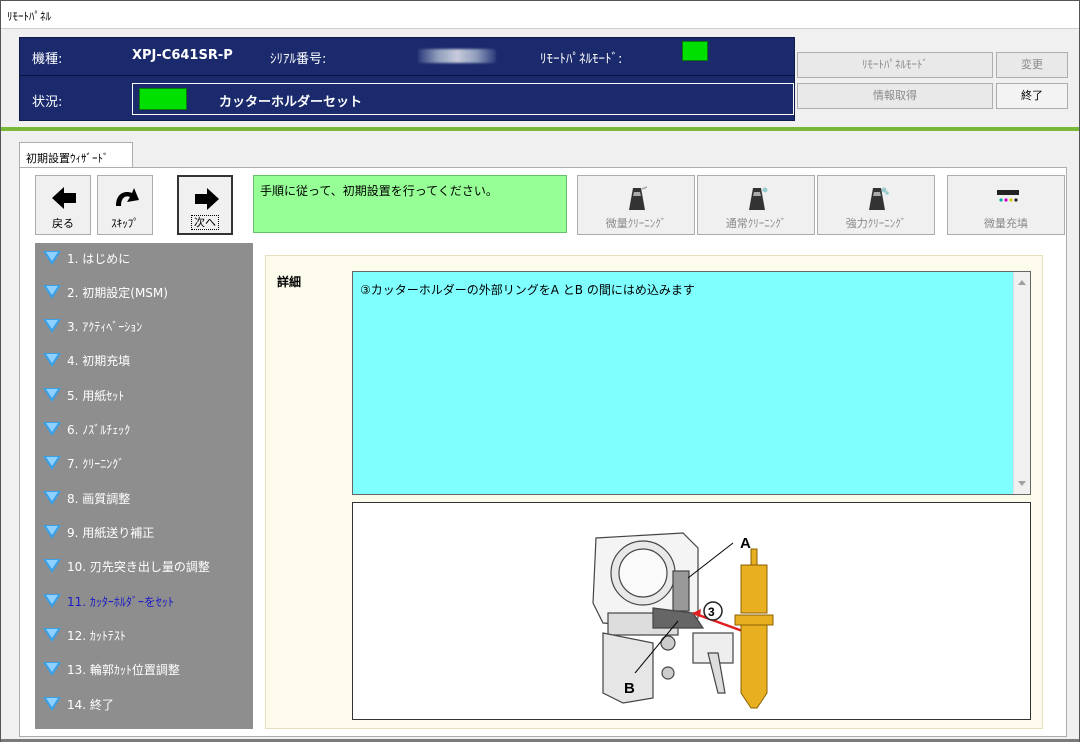 The height and width of the screenshot is (742, 1080). Describe the element at coordinates (96, 396) in the screenshot. I see `step-label: 5. 用紙ｾｯﾄ` at that location.